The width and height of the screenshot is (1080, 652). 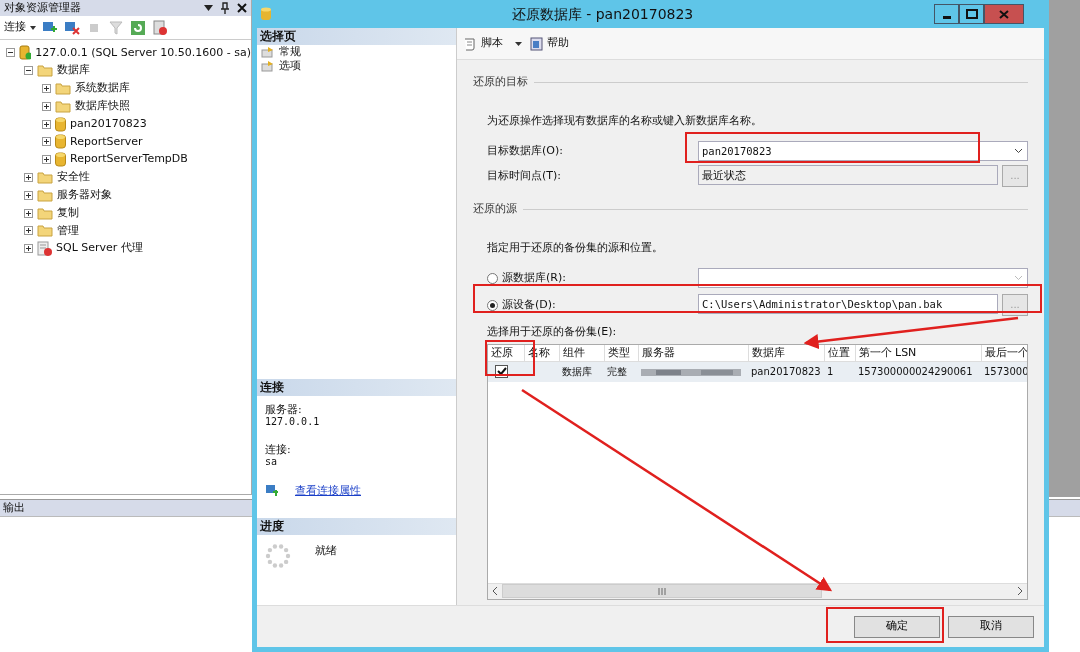 I want to click on page-item: 常规, so click(x=356, y=52).